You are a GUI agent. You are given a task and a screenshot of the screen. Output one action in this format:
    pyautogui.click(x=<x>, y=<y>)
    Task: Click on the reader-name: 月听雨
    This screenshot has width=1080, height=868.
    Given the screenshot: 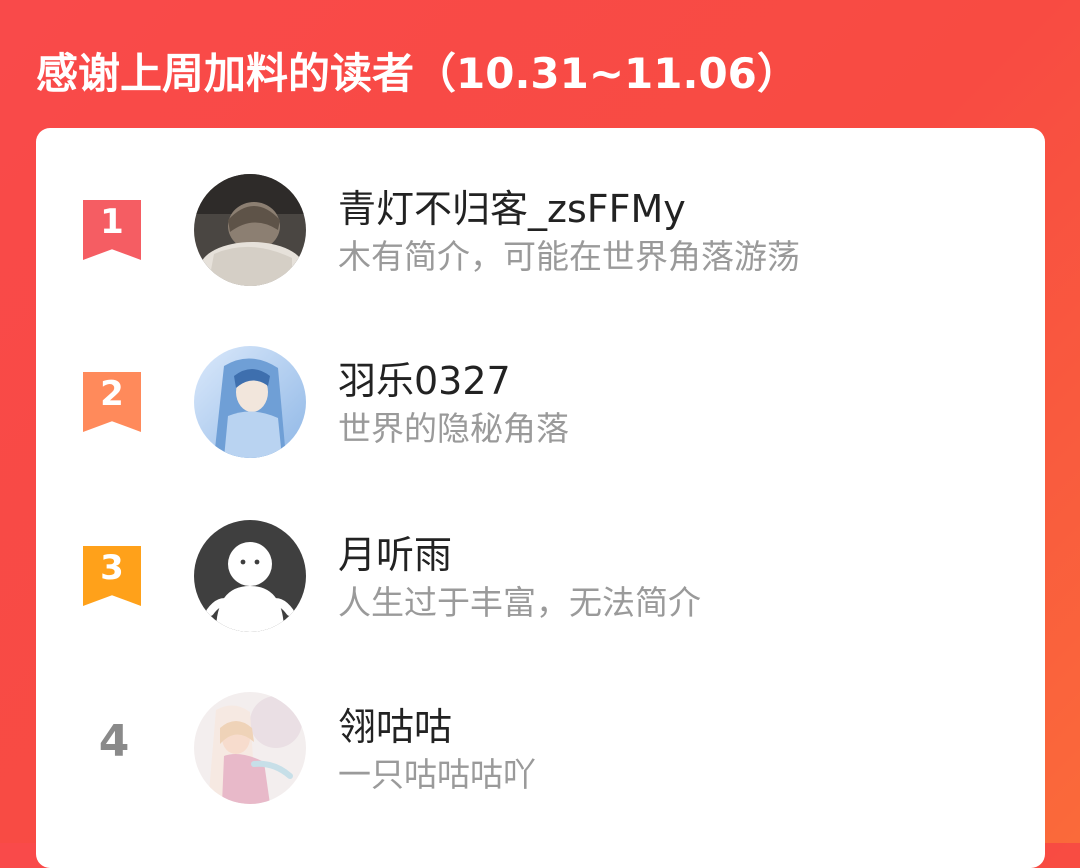 What is the action you would take?
    pyautogui.click(x=395, y=551)
    